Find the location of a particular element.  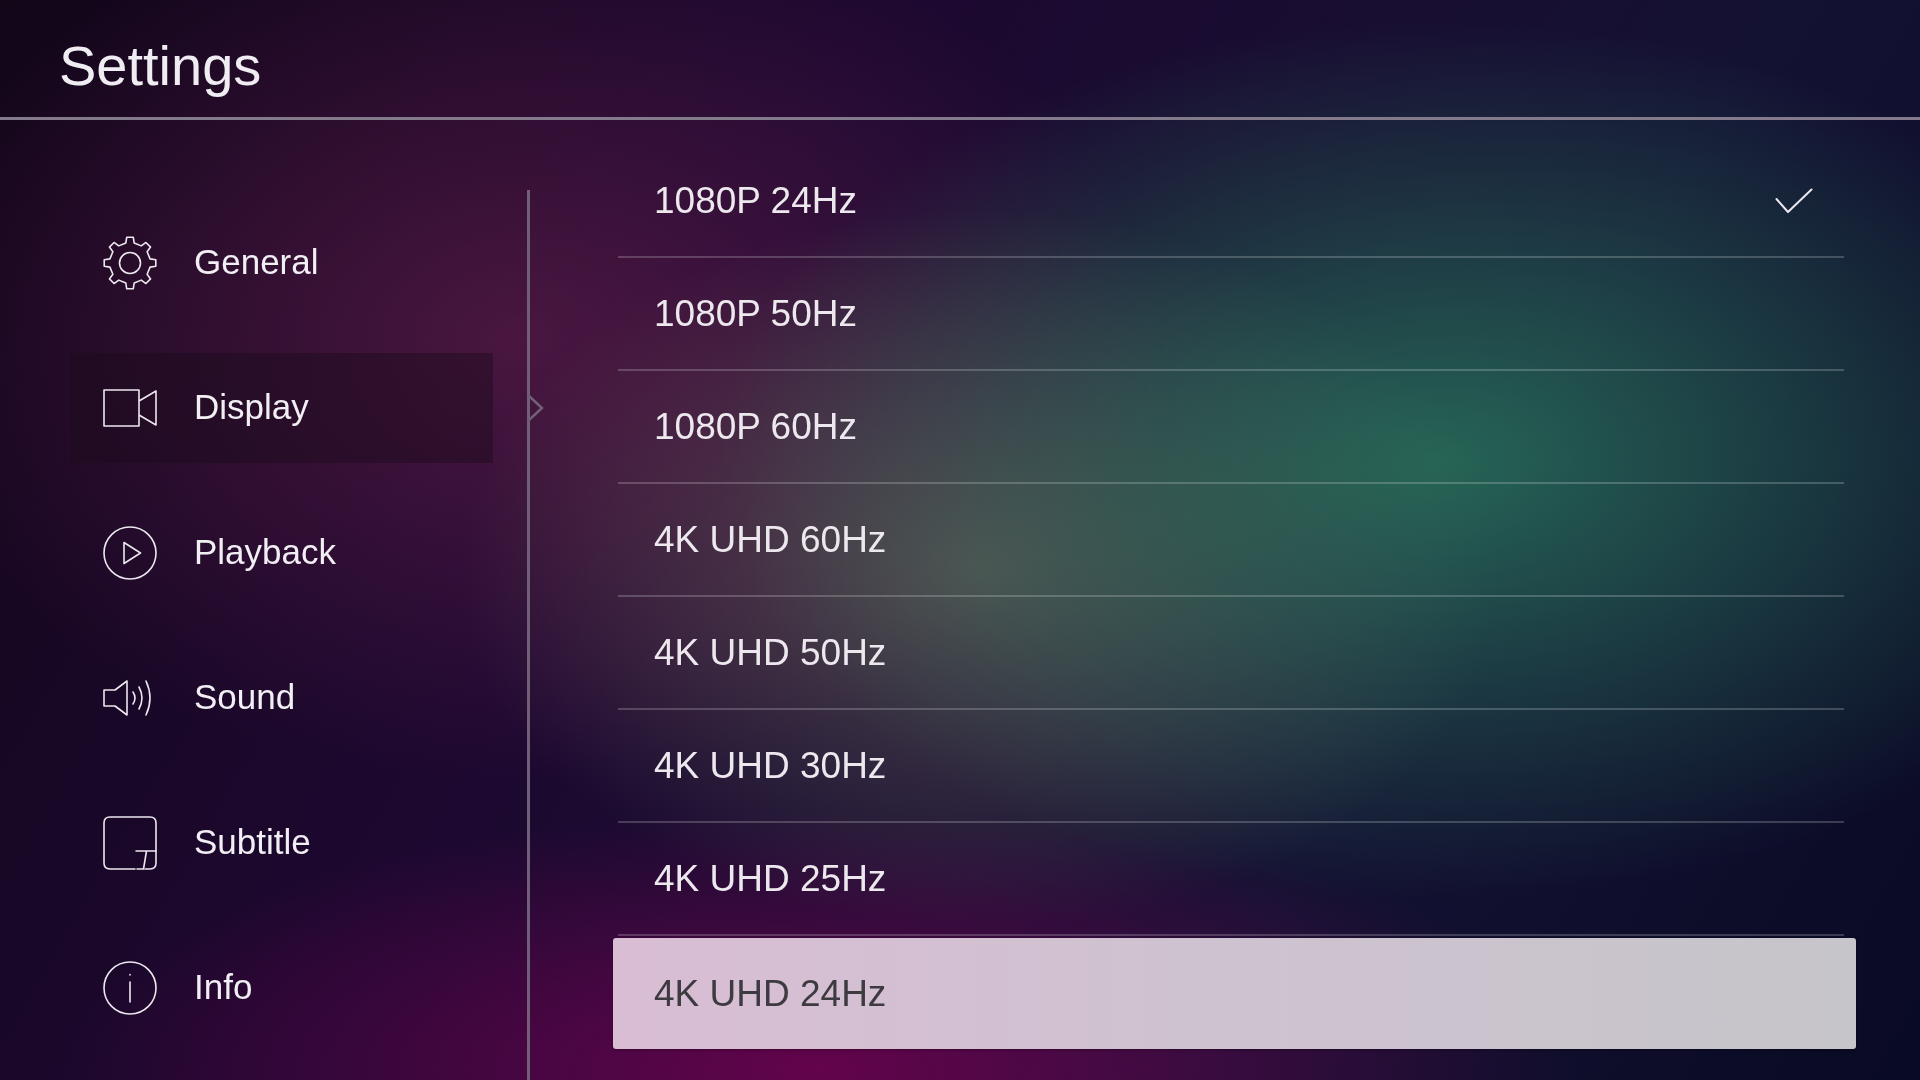

video-camera-icon is located at coordinates (130, 407).